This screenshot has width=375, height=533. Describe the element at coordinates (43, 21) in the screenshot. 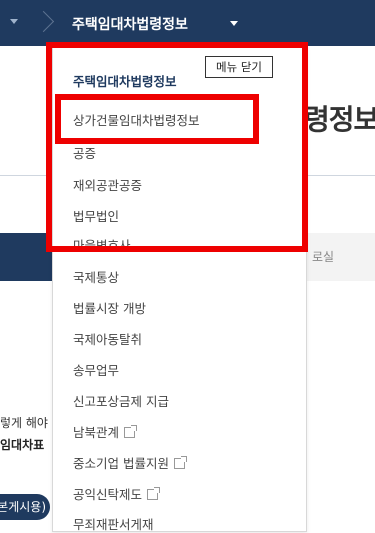

I see `breadcrumb-separator-icon` at that location.